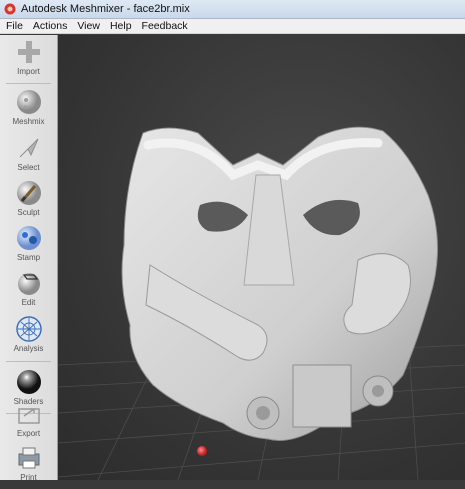 The width and height of the screenshot is (465, 489). I want to click on export-button: Export, so click(28, 421).